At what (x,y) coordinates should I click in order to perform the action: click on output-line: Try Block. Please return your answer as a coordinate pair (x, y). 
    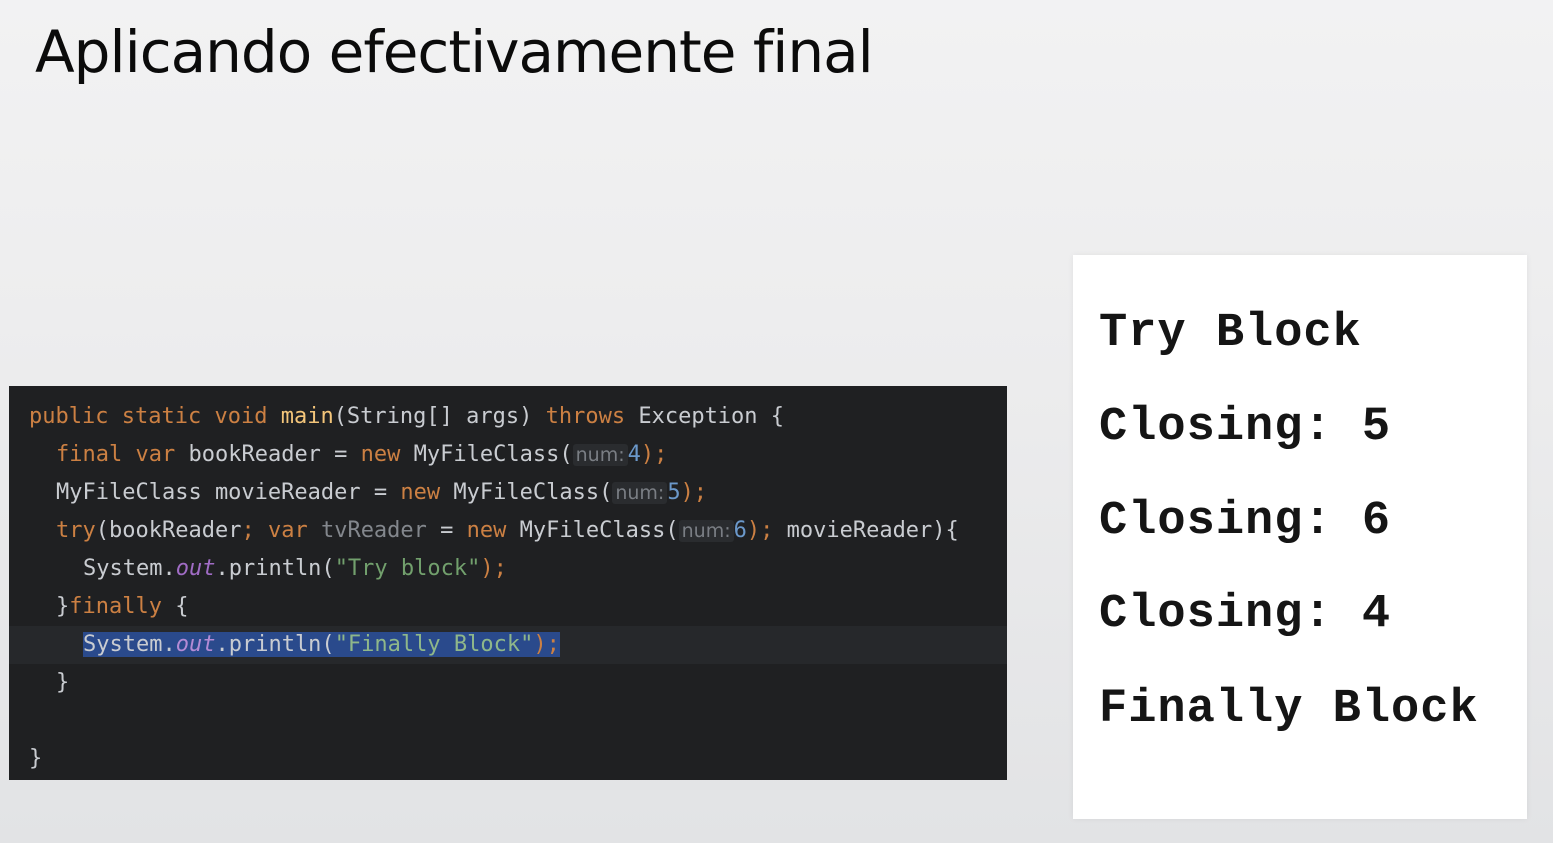
    Looking at the image, I should click on (1230, 333).